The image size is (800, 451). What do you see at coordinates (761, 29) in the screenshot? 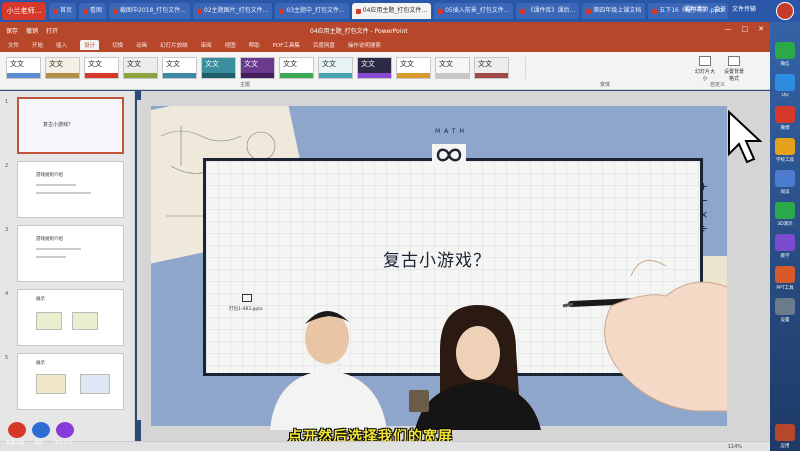
I see `close-button: ✕` at bounding box center [761, 29].